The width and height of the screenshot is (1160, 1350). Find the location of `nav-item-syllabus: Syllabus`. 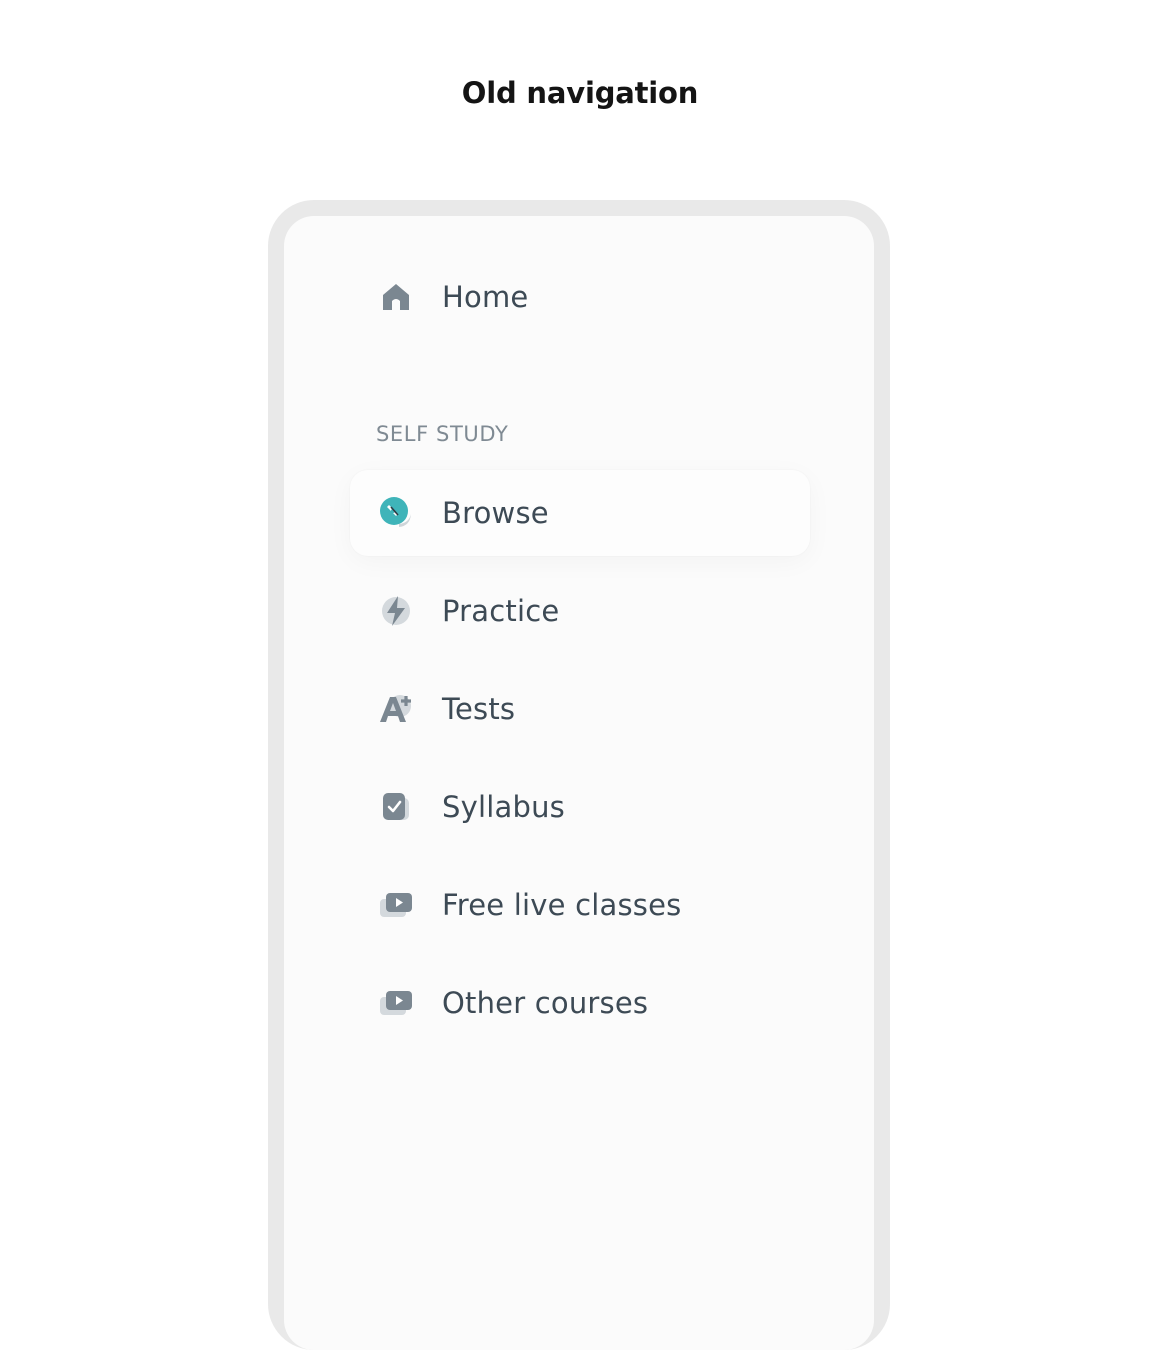

nav-item-syllabus: Syllabus is located at coordinates (580, 807).